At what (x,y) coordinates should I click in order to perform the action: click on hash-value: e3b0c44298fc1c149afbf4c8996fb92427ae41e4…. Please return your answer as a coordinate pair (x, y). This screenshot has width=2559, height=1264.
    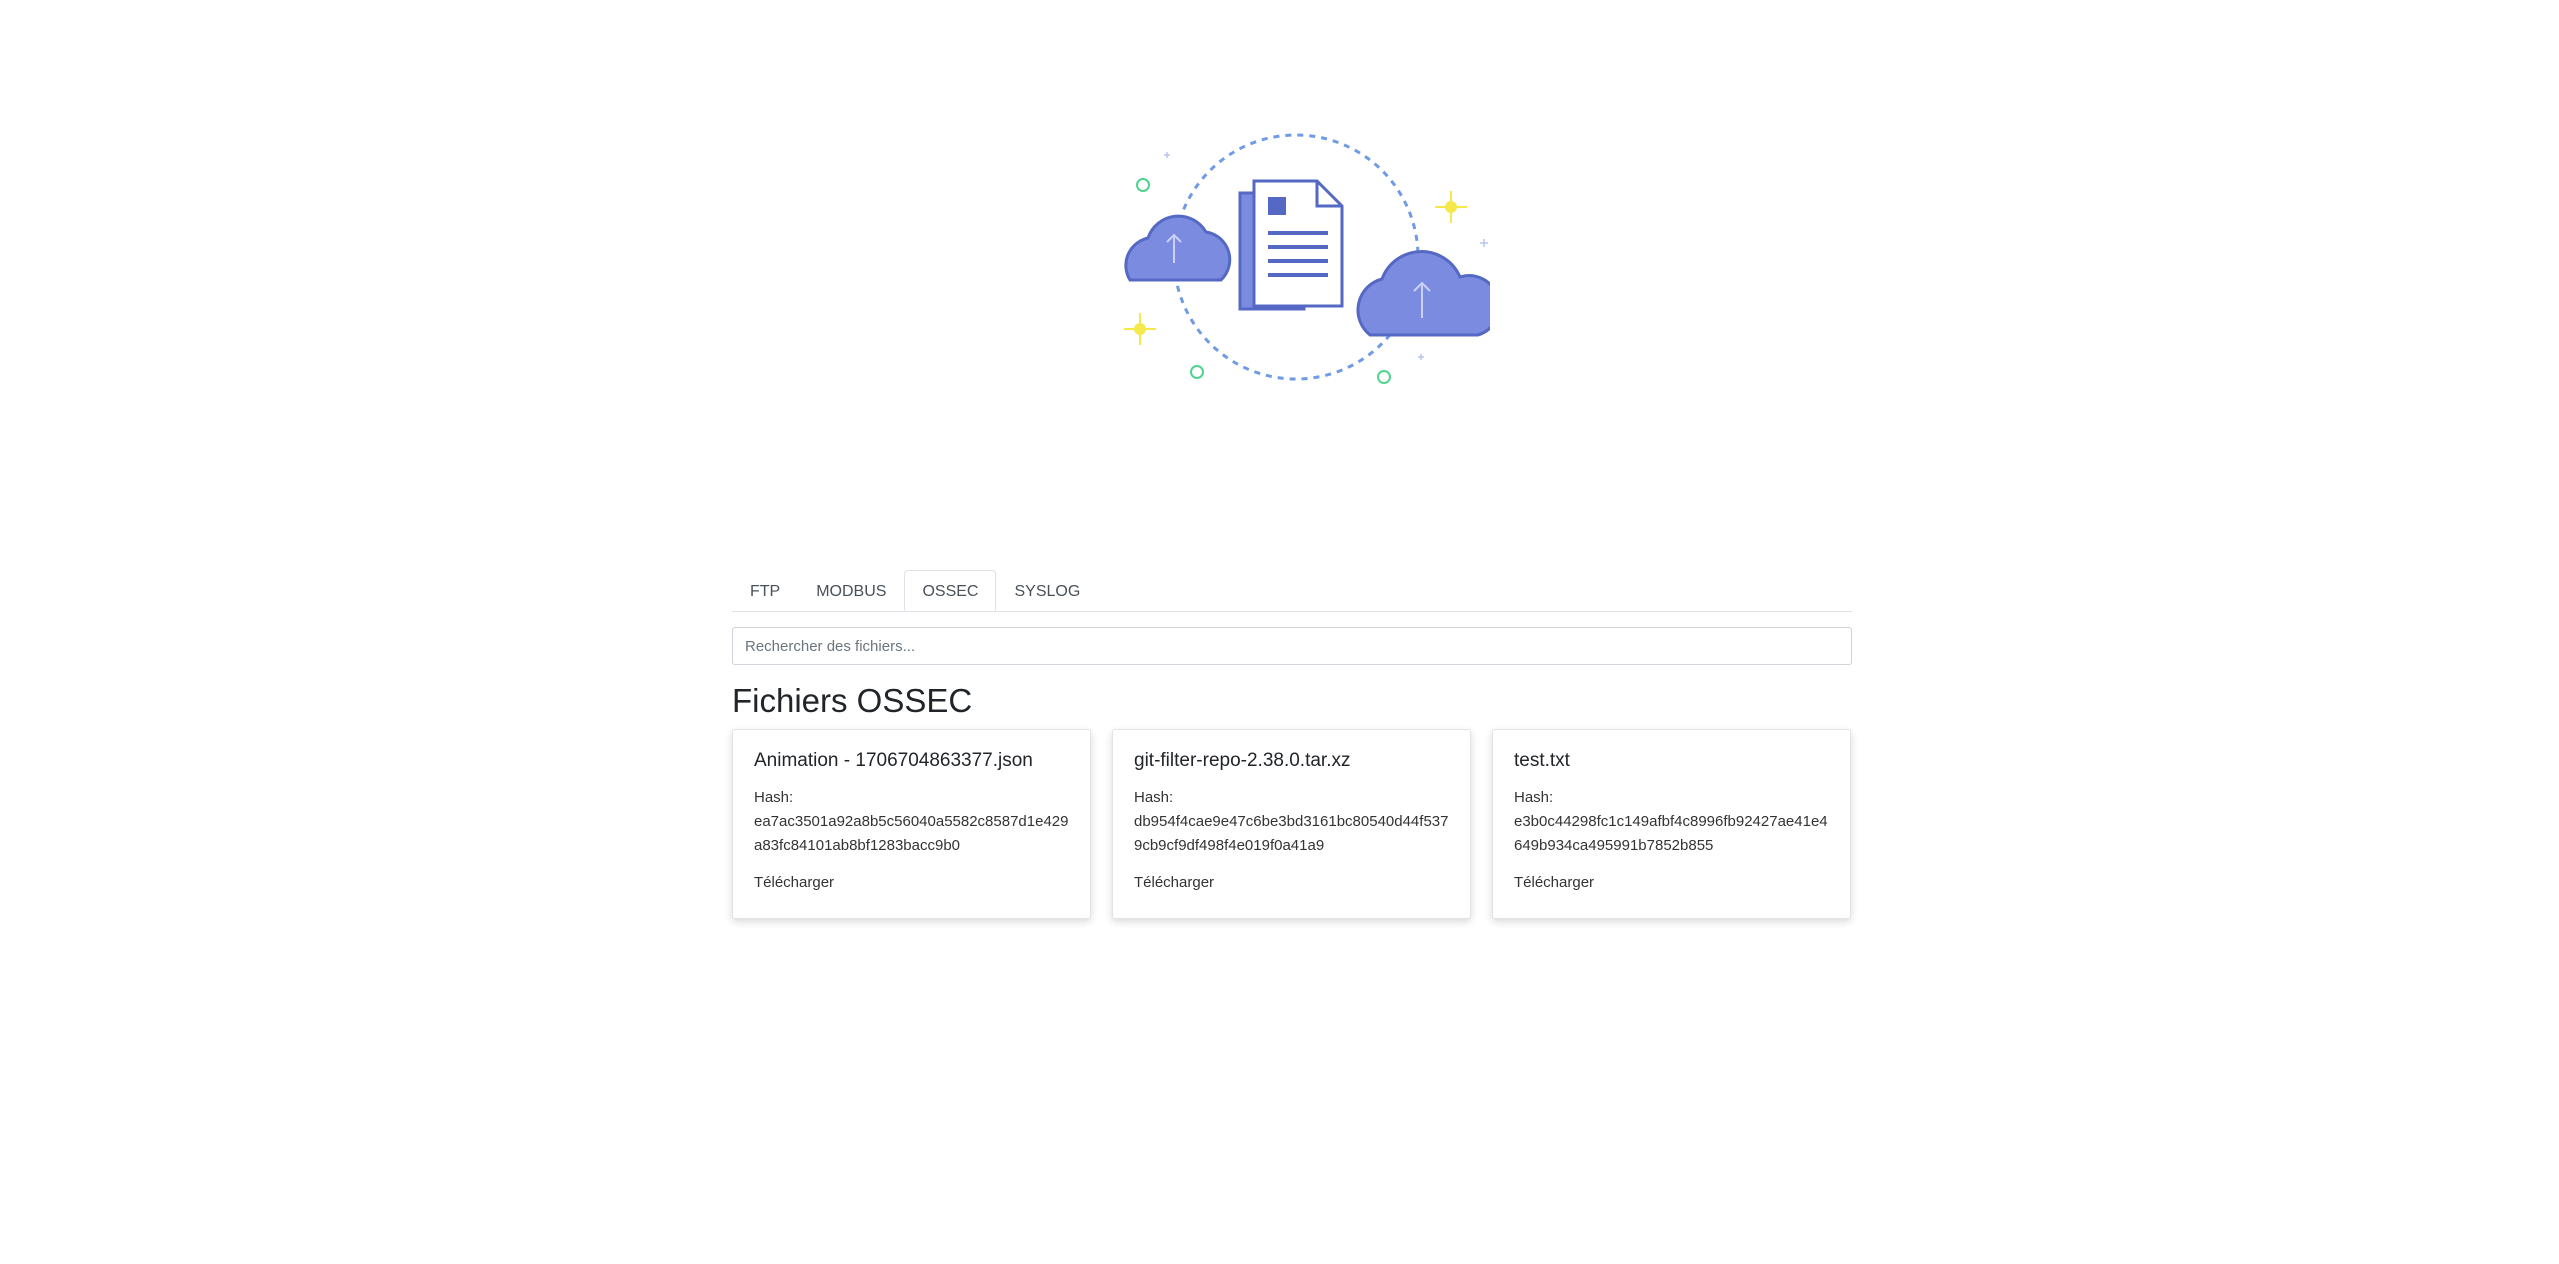
    Looking at the image, I should click on (1671, 833).